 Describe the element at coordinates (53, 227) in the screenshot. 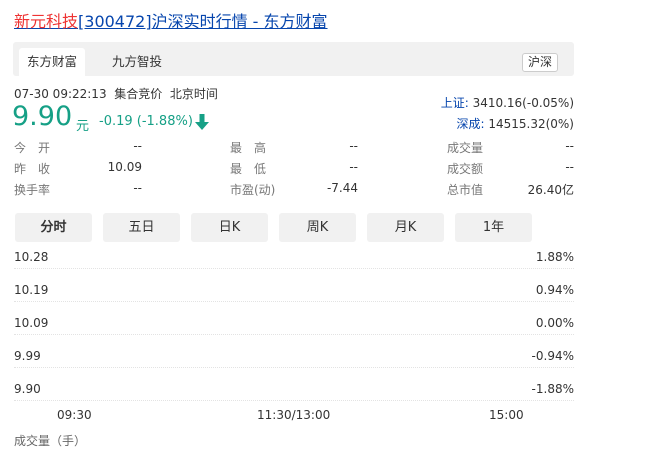

I see `period-button-intraday: 分时` at that location.